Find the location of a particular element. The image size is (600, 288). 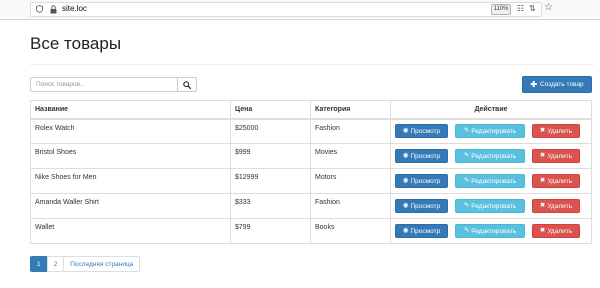

cell-category: Movies is located at coordinates (350, 156).